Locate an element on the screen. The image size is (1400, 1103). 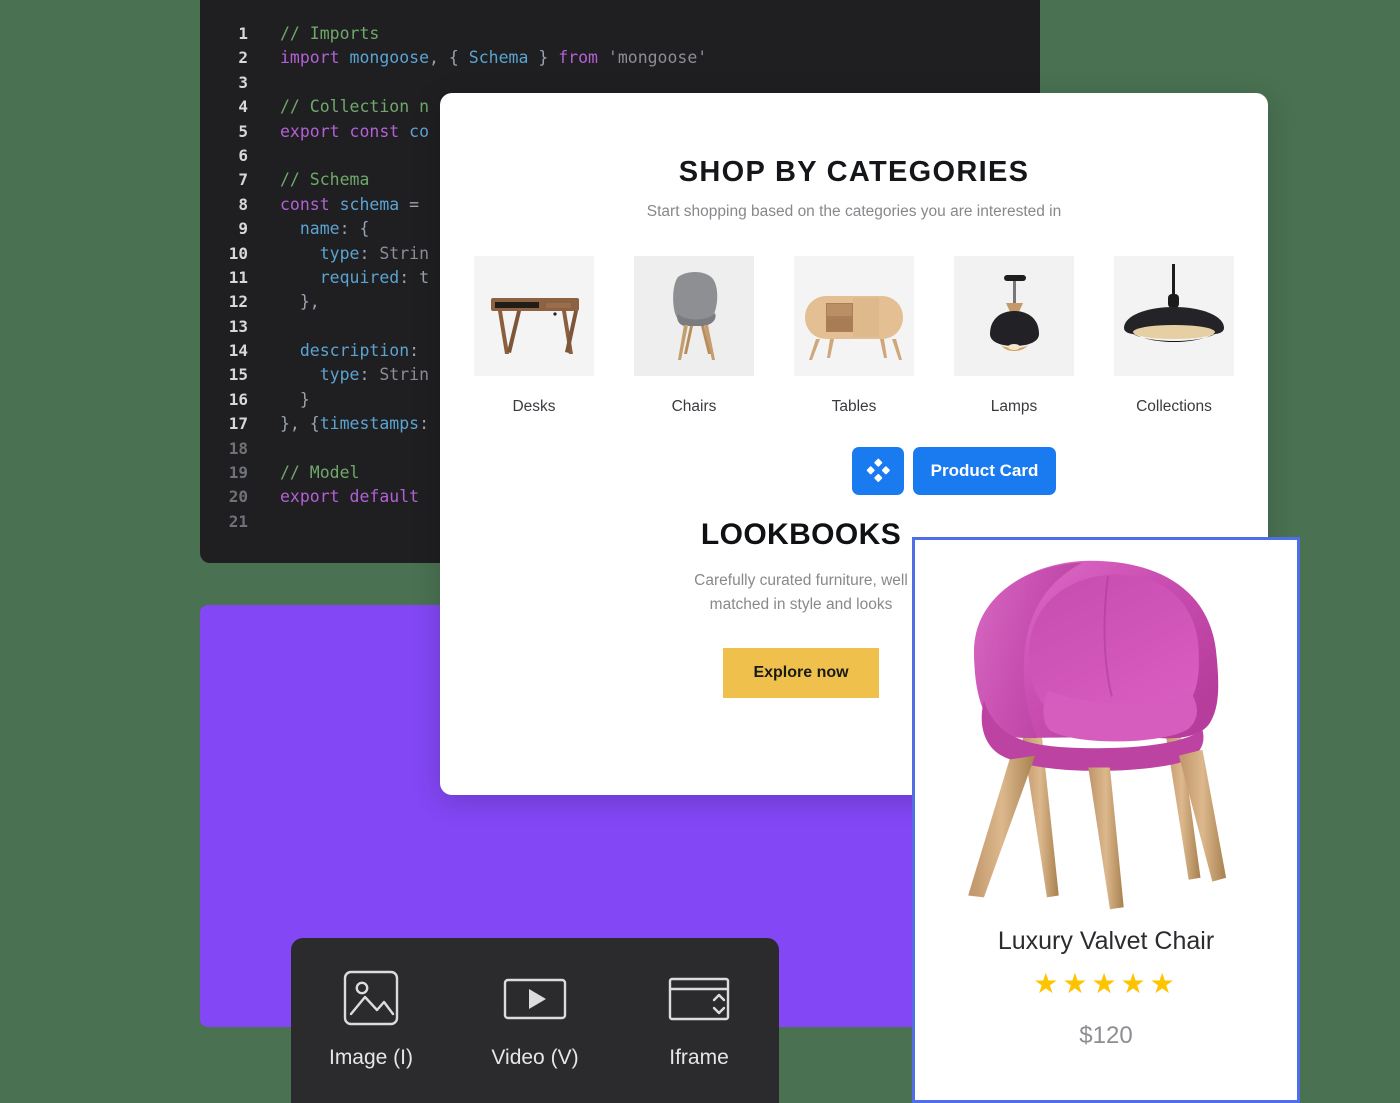
code-token: mongoose is located at coordinates (389, 58).